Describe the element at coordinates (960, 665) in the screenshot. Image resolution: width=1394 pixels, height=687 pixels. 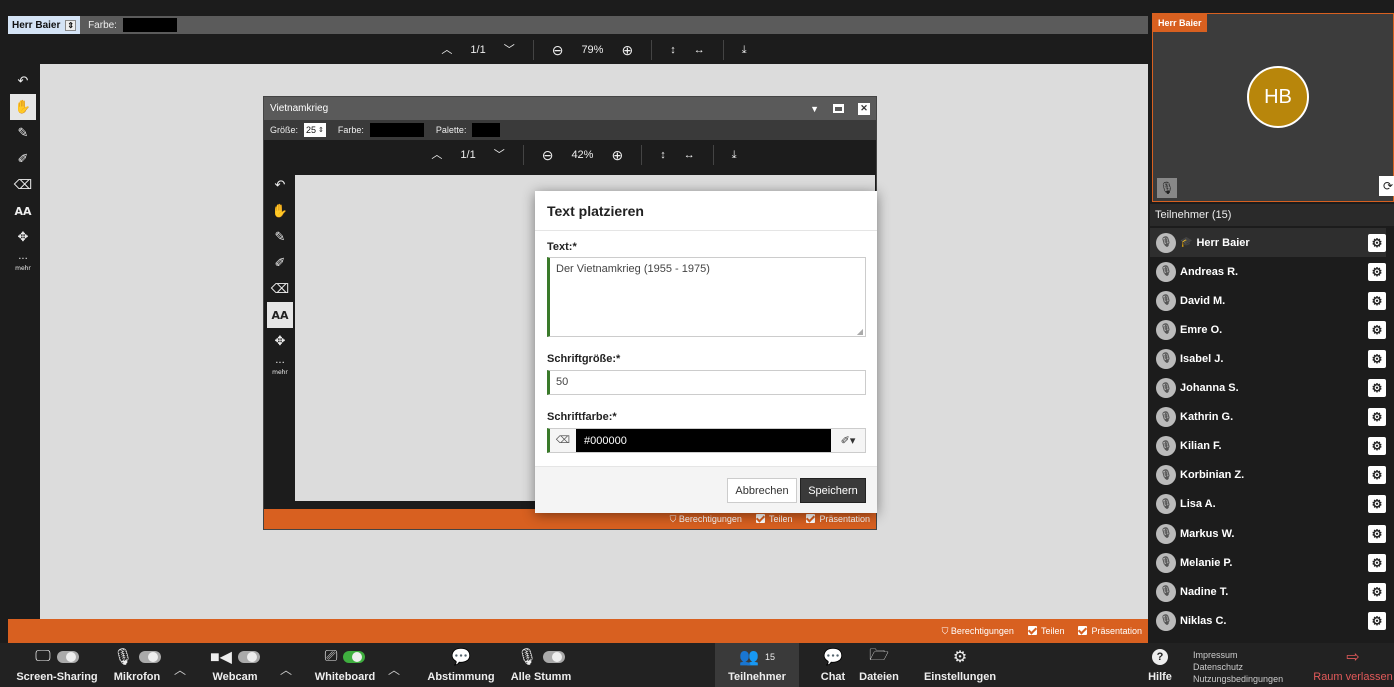
I see `settings-button: ⚙ Einstellungen` at that location.